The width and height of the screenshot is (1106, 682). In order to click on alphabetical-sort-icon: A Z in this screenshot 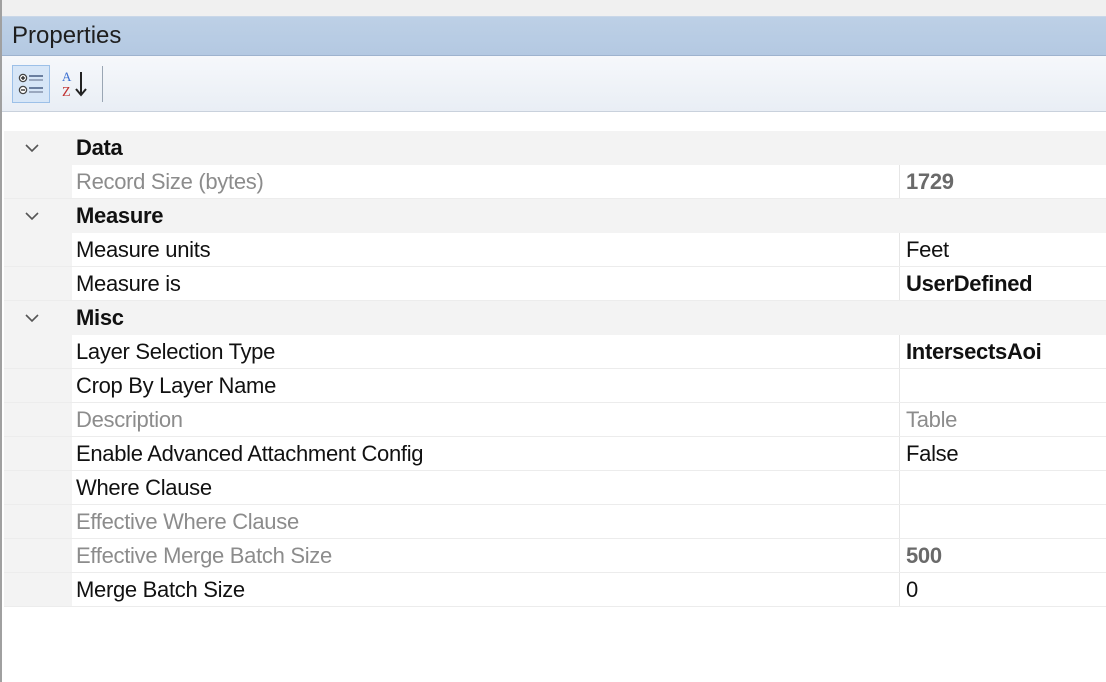, I will do `click(74, 84)`.